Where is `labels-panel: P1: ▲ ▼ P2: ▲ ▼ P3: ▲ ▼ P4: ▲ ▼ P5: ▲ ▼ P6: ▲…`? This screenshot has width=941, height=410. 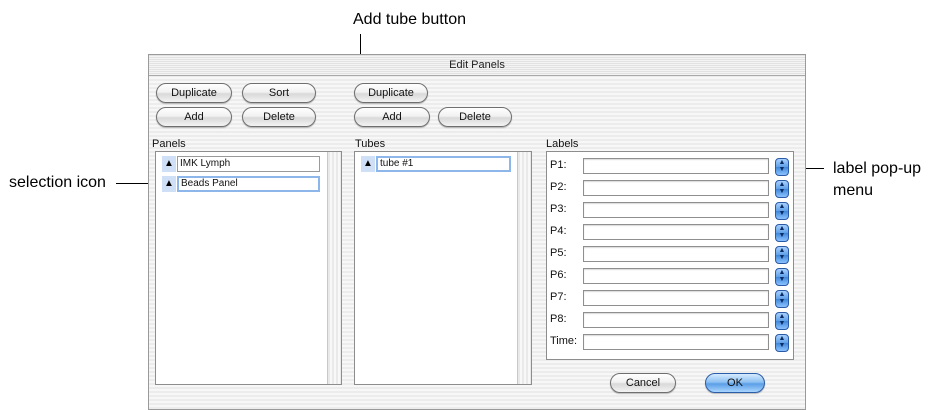 labels-panel: P1: ▲ ▼ P2: ▲ ▼ P3: ▲ ▼ P4: ▲ ▼ P5: ▲ ▼ P6: ▲… is located at coordinates (670, 255).